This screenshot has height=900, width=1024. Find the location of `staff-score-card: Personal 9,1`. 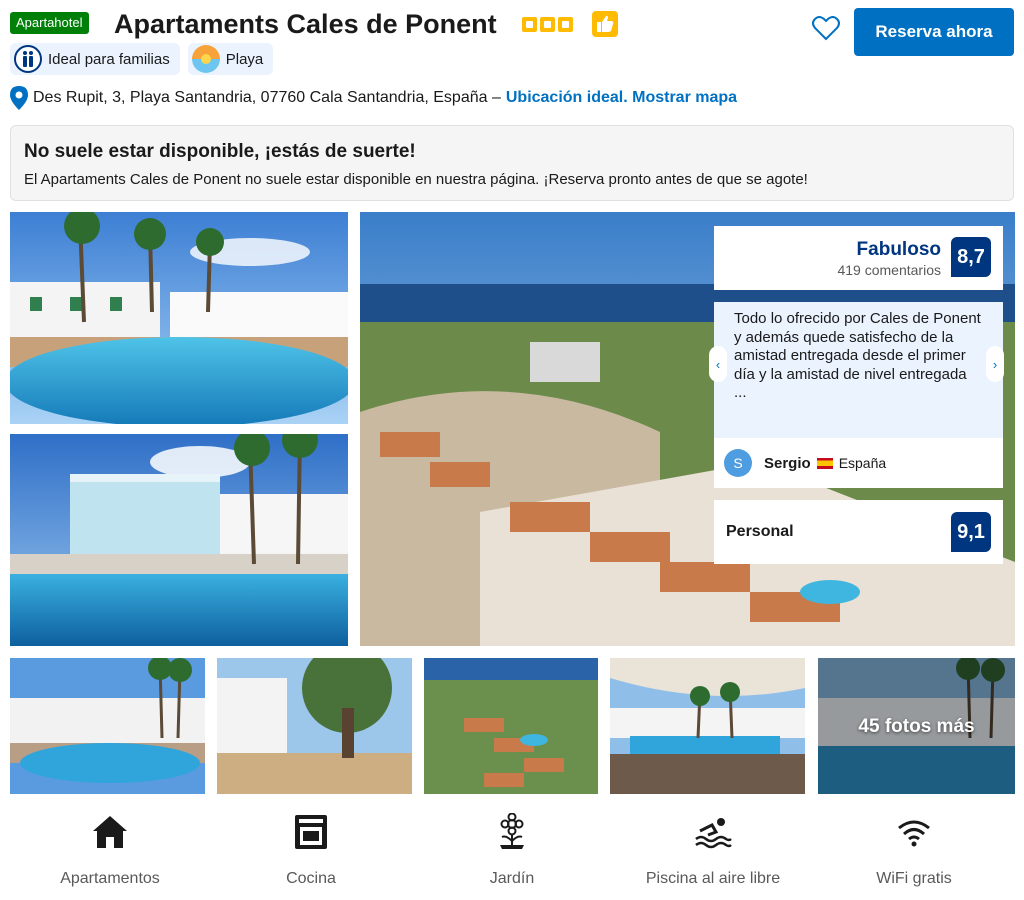

staff-score-card: Personal 9,1 is located at coordinates (858, 532).